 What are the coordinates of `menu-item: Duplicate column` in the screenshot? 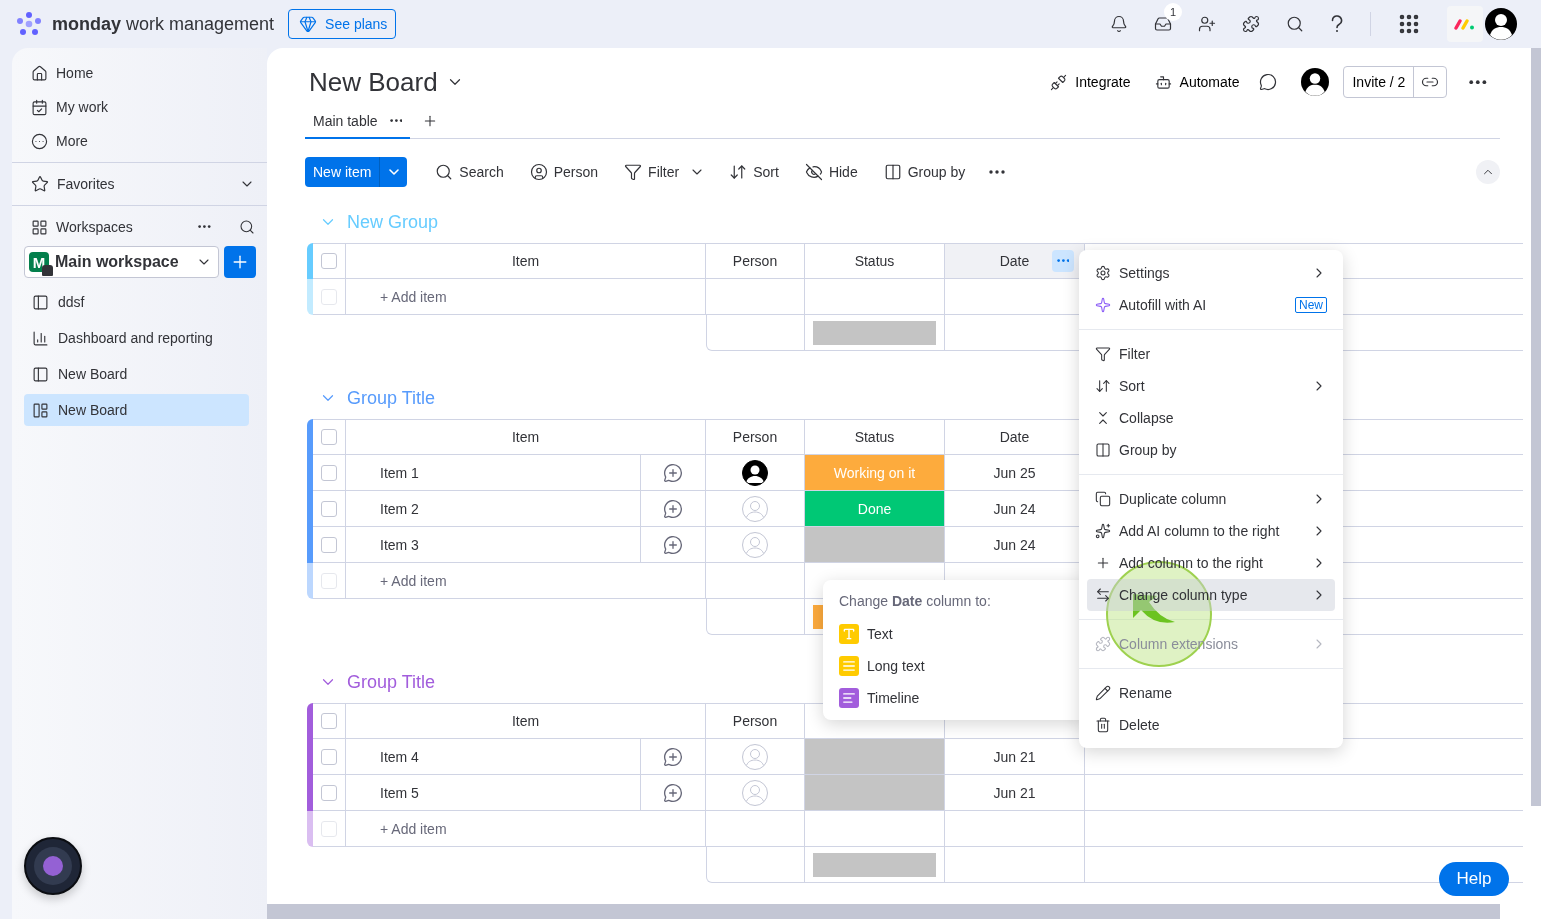 It's located at (1211, 499).